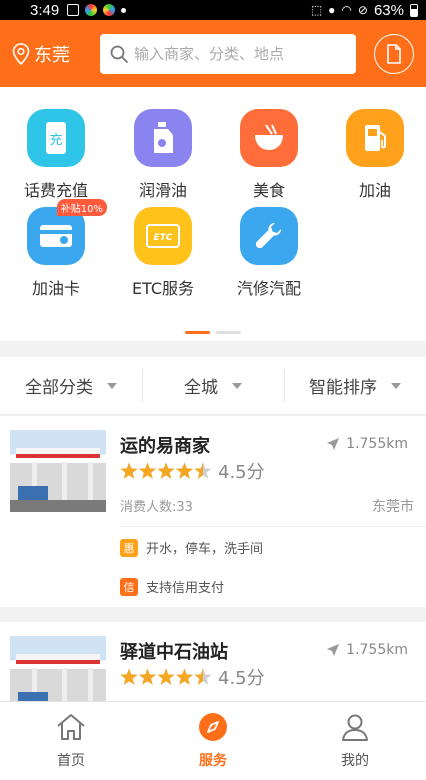 The width and height of the screenshot is (426, 780). Describe the element at coordinates (388, 10) in the screenshot. I see `battery-level: 63%` at that location.